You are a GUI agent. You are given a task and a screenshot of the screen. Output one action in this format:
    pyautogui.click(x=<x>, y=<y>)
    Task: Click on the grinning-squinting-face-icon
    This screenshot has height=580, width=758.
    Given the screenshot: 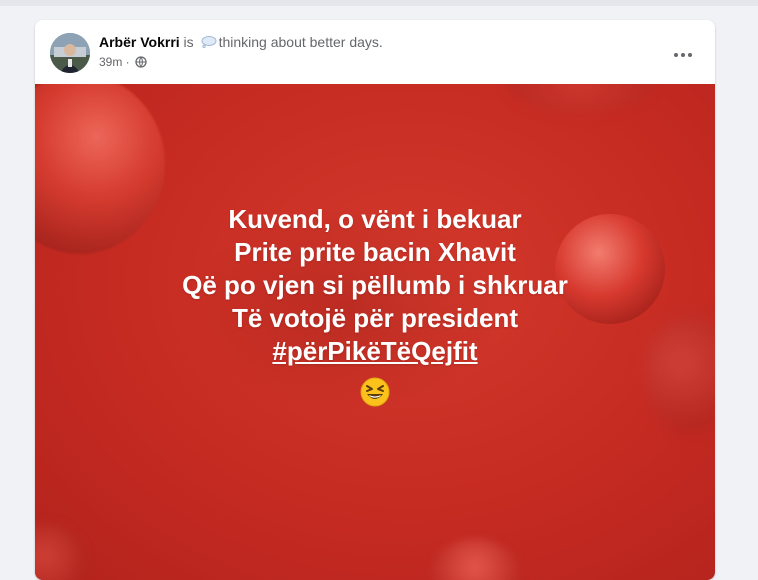 What is the action you would take?
    pyautogui.click(x=375, y=392)
    